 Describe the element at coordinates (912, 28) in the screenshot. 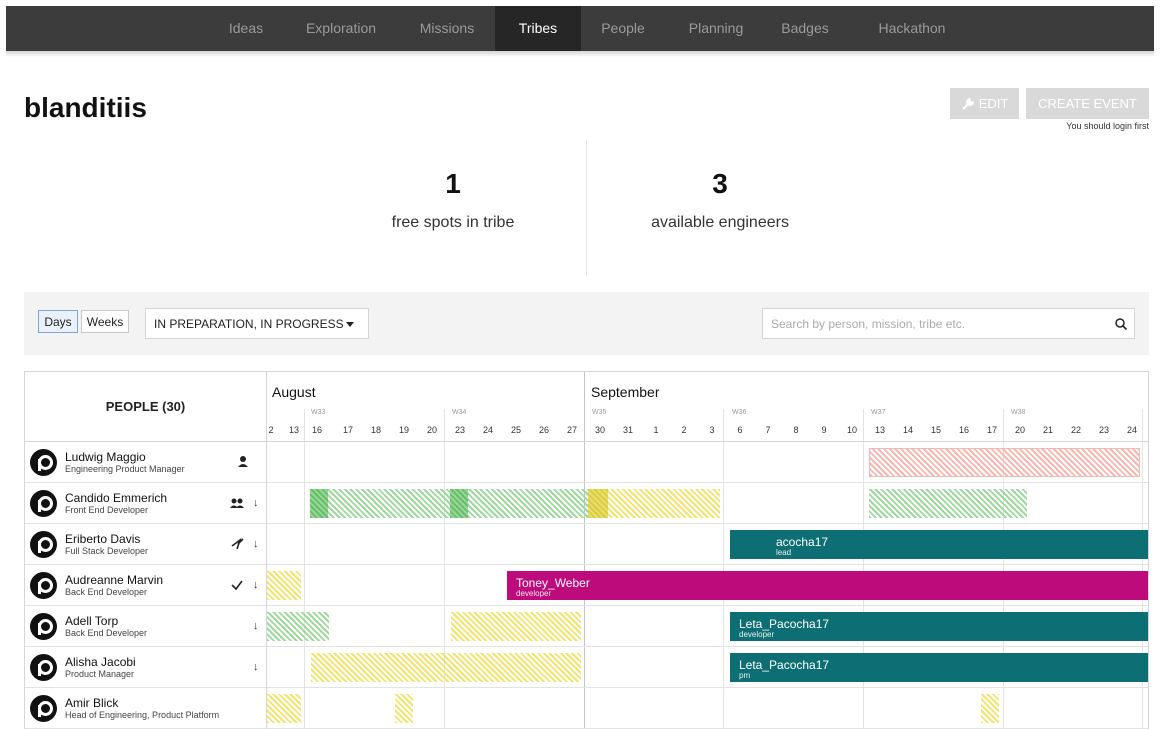

I see `nav-hackathon: Hackathon` at that location.